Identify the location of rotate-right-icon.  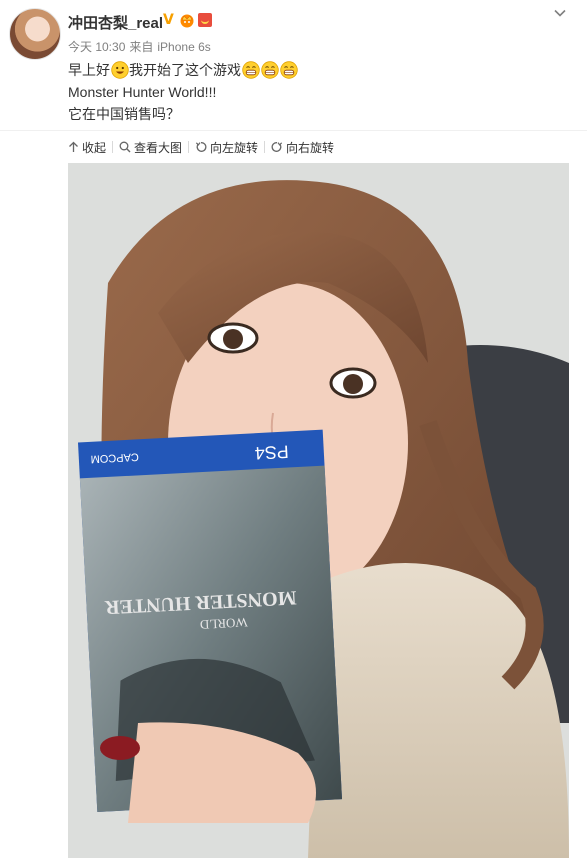
(277, 147).